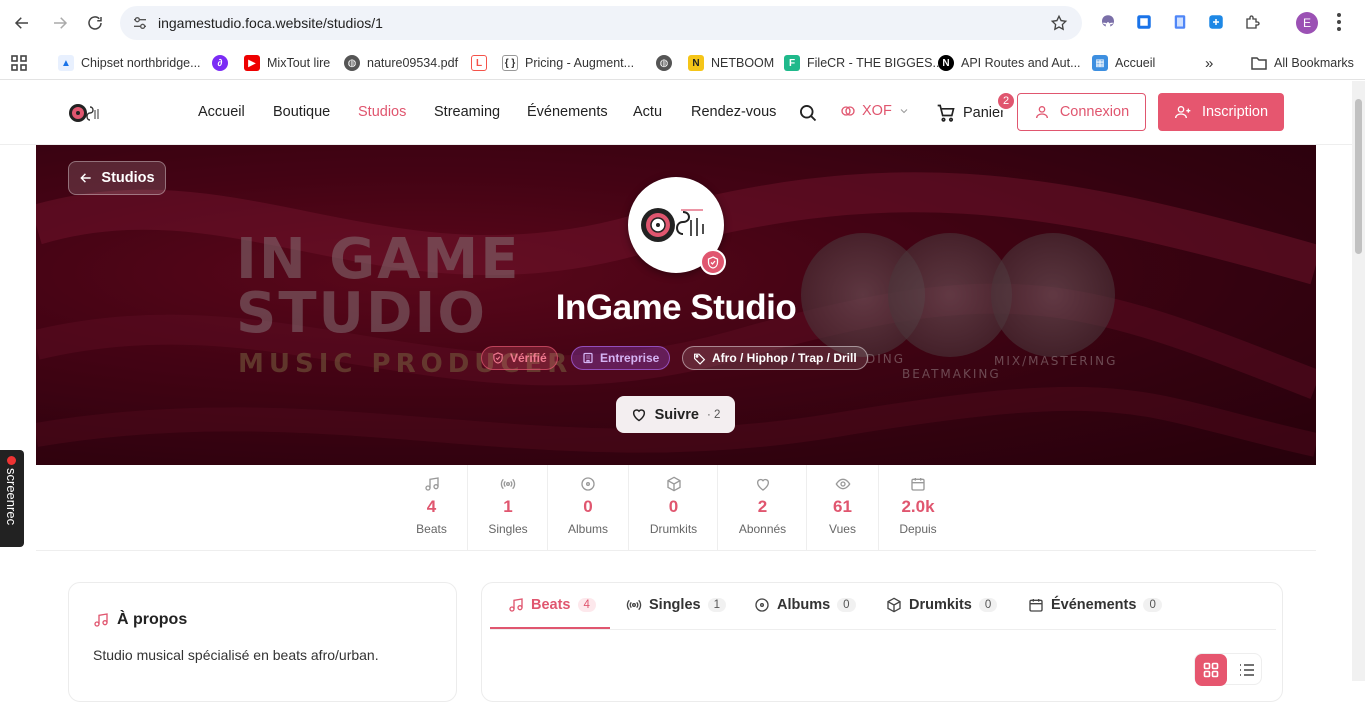 The image size is (1365, 702). Describe the element at coordinates (252, 63) in the screenshot. I see `youtube-icon: ▶` at that location.